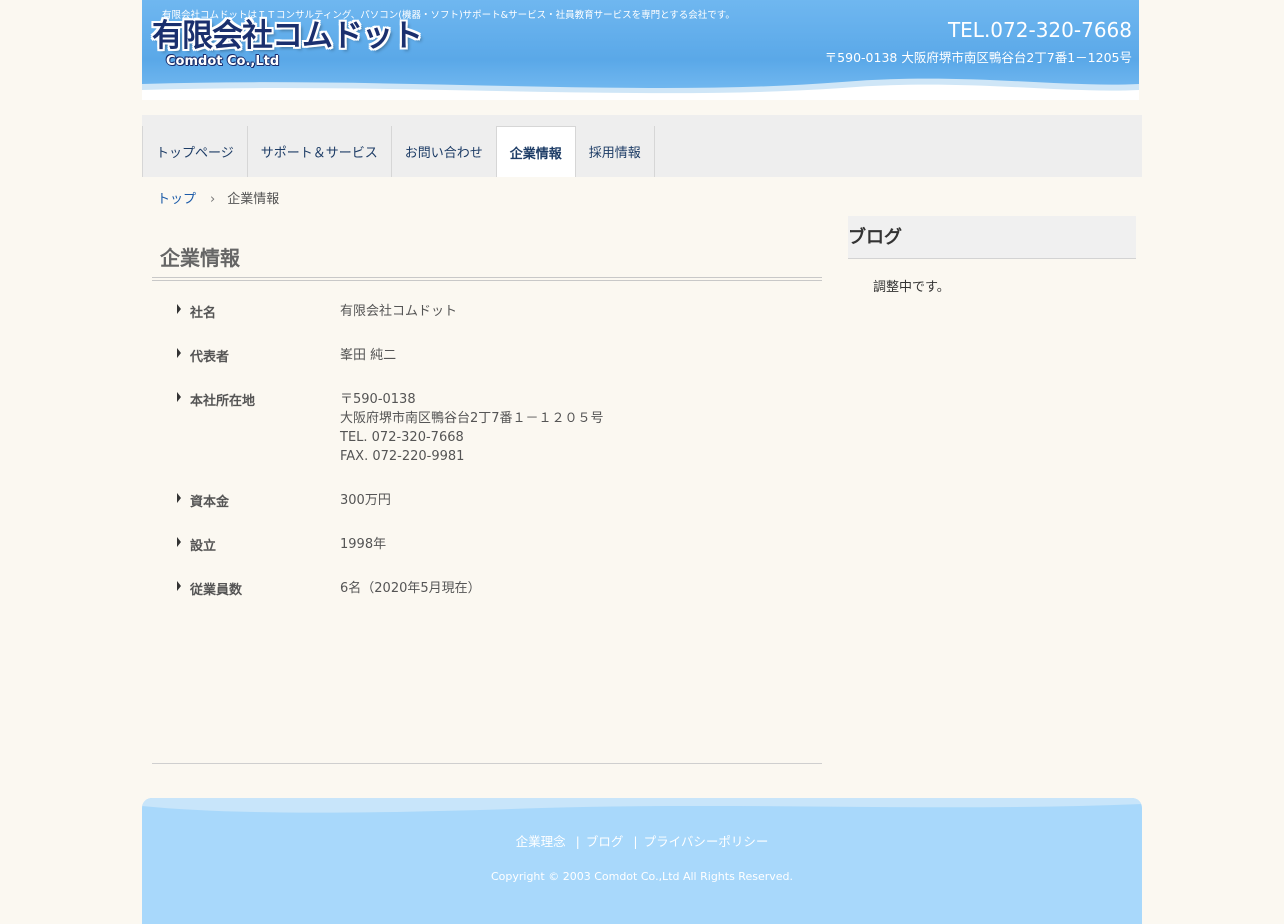 The image size is (1284, 924). Describe the element at coordinates (216, 590) in the screenshot. I see `info-label-text: 従業員数` at that location.